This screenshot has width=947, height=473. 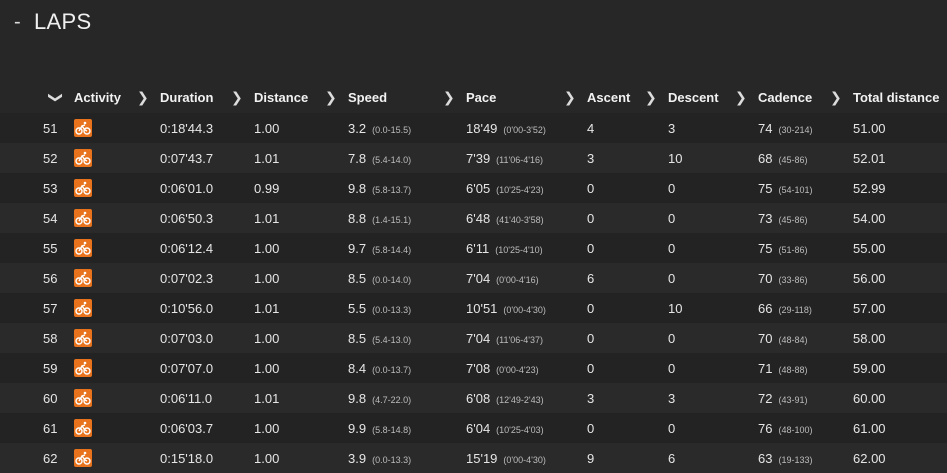 What do you see at coordinates (63, 21) in the screenshot?
I see `section-title: LAPS` at bounding box center [63, 21].